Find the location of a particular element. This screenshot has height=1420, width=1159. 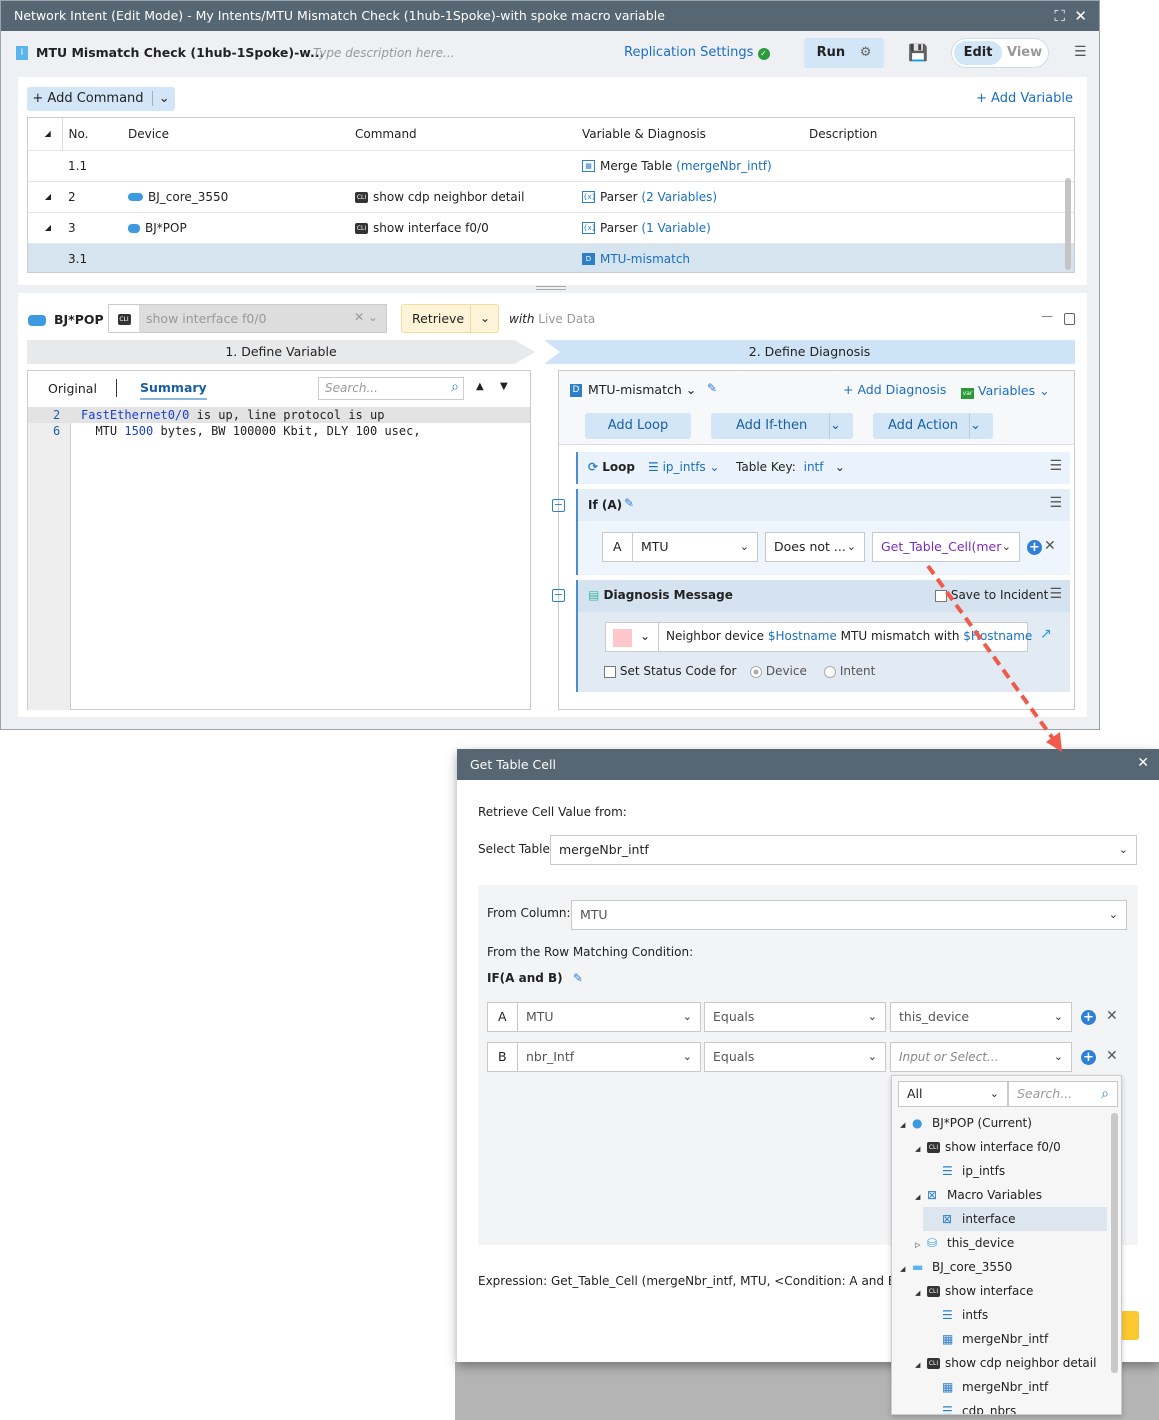

run-button: Run ⚙ is located at coordinates (844, 53).